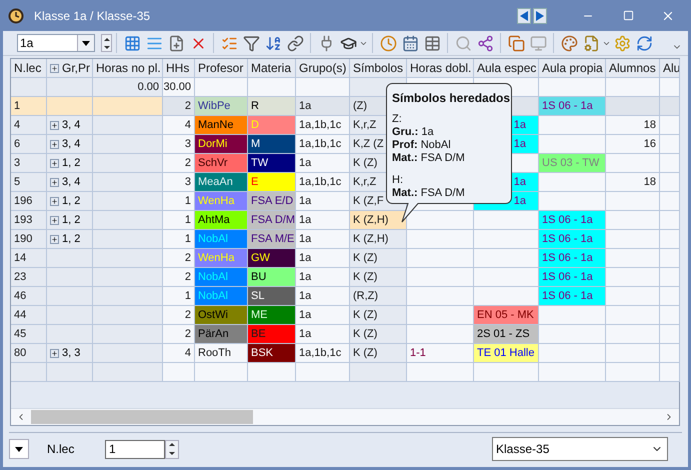  What do you see at coordinates (272, 277) in the screenshot?
I see `table-cell: BU` at bounding box center [272, 277].